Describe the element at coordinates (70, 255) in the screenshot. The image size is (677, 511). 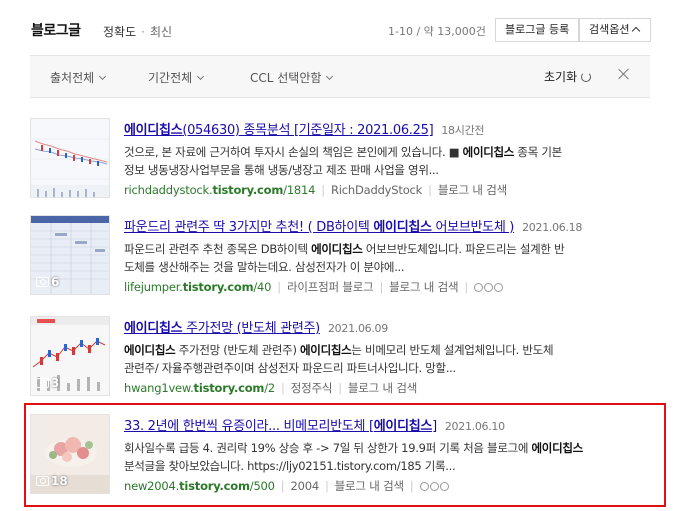
I see `result-thumbnail: 6` at that location.